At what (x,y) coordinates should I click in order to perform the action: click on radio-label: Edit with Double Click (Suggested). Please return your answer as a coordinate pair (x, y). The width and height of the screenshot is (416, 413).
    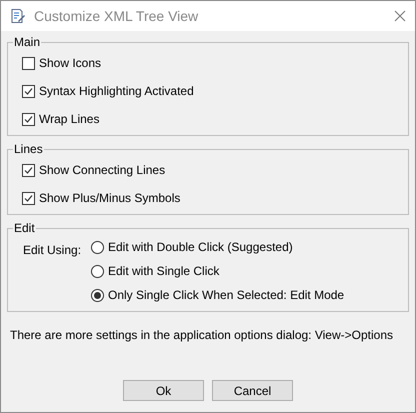
    Looking at the image, I should click on (200, 247).